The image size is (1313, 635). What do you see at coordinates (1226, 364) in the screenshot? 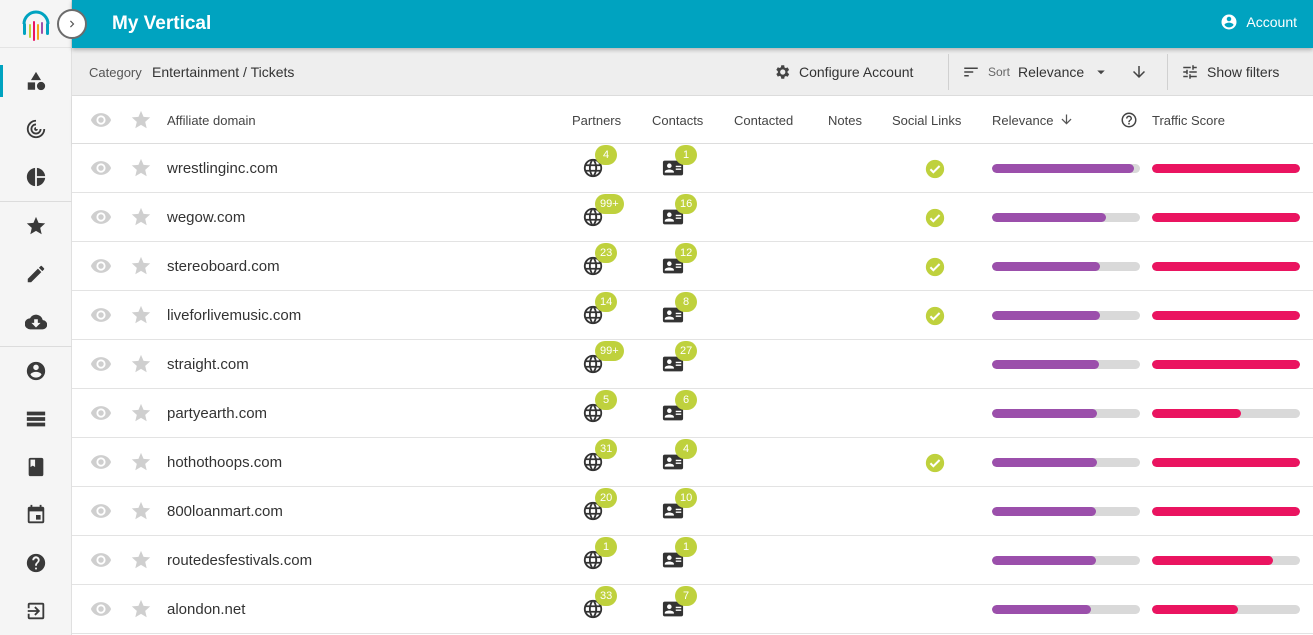
I see `traffic-score-bar` at bounding box center [1226, 364].